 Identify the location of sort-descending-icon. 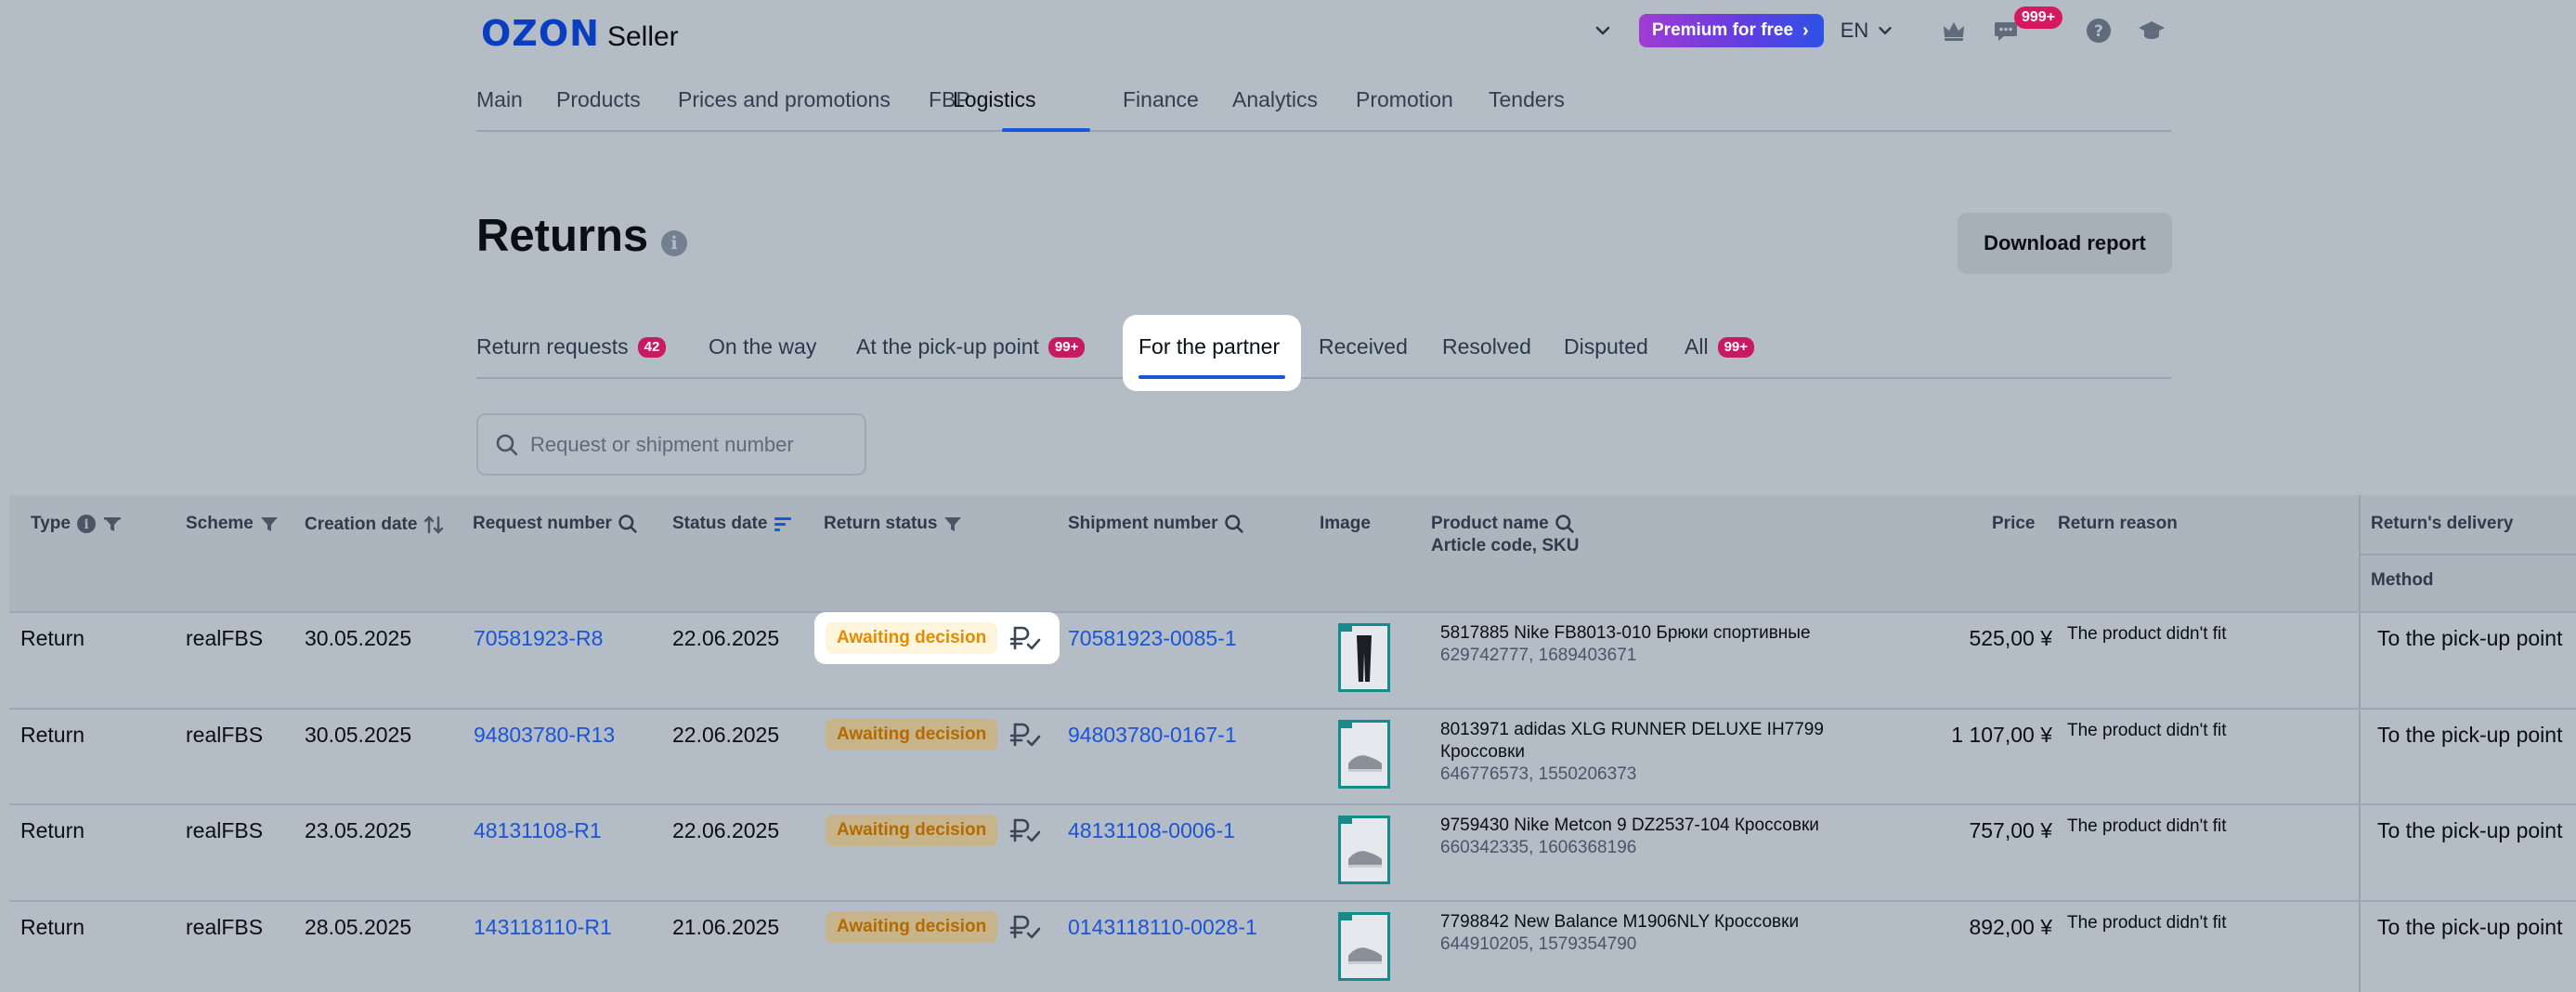
(783, 524).